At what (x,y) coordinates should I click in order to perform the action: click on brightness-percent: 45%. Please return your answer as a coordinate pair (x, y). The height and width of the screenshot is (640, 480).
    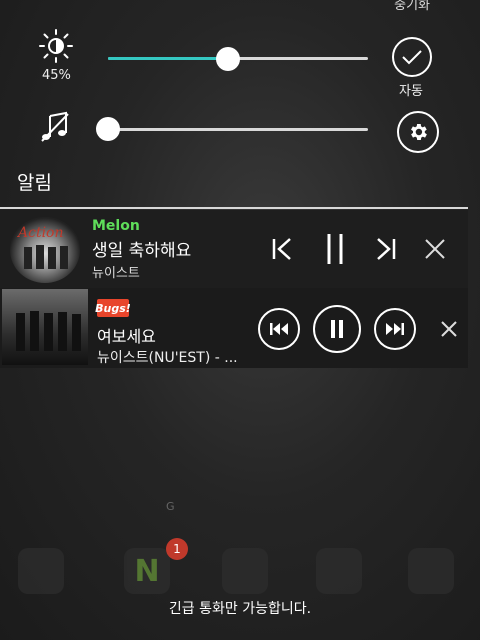
    Looking at the image, I should click on (56, 75).